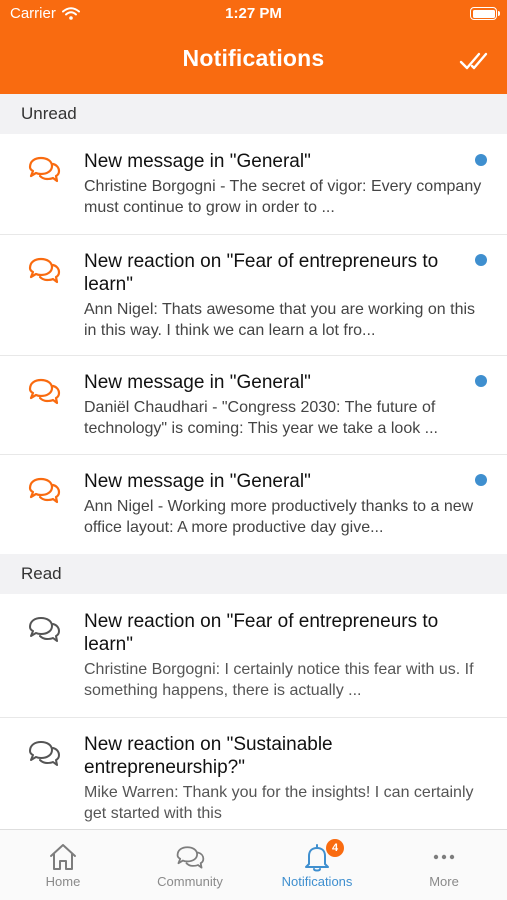  I want to click on home-icon, so click(63, 857).